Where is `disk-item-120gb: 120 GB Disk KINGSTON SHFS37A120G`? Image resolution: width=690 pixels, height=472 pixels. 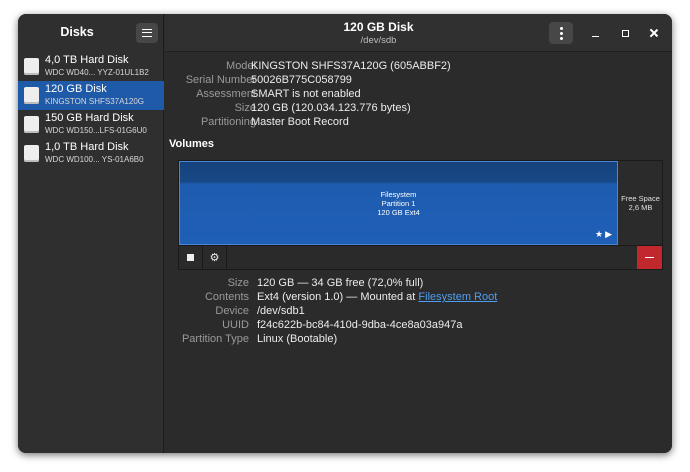 disk-item-120gb: 120 GB Disk KINGSTON SHFS37A120G is located at coordinates (91, 95).